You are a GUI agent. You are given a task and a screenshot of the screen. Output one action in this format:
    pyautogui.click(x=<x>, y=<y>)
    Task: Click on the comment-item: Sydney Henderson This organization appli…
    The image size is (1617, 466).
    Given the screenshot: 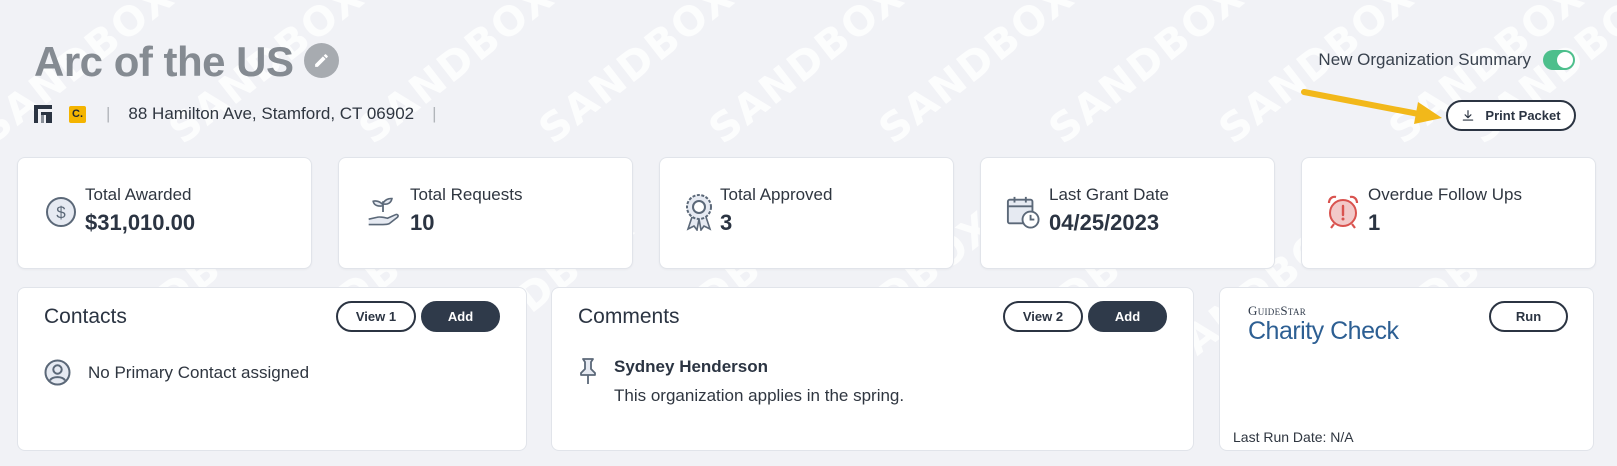 What is the action you would take?
    pyautogui.click(x=741, y=381)
    